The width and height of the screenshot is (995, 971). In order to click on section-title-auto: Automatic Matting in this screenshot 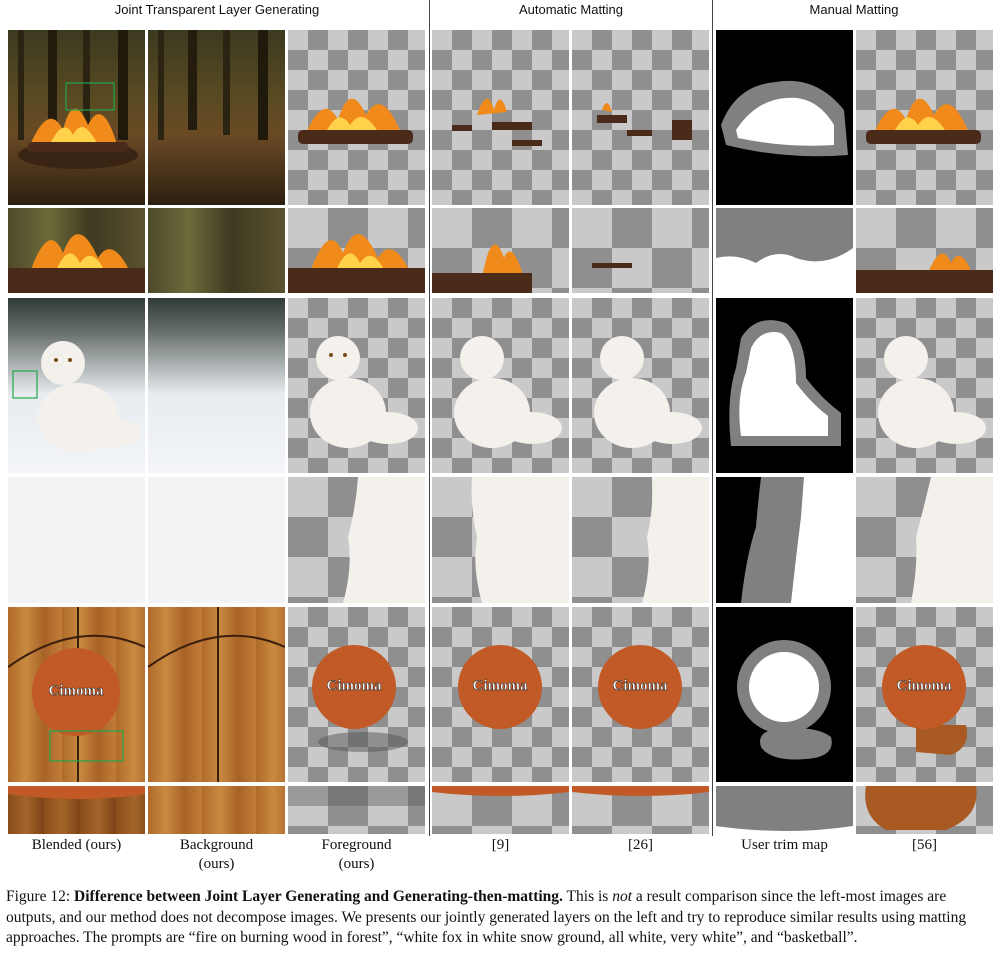, I will do `click(571, 9)`.